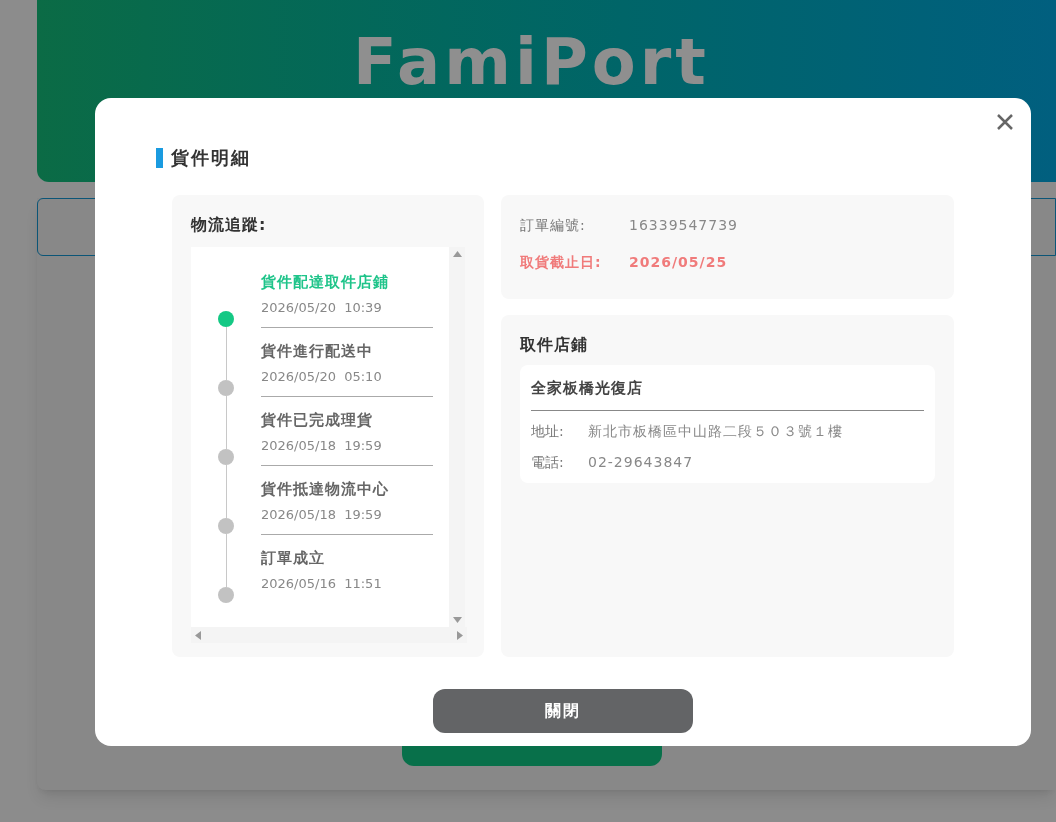 Image resolution: width=1056 pixels, height=822 pixels. What do you see at coordinates (683, 225) in the screenshot?
I see `order-number: 16339547739` at bounding box center [683, 225].